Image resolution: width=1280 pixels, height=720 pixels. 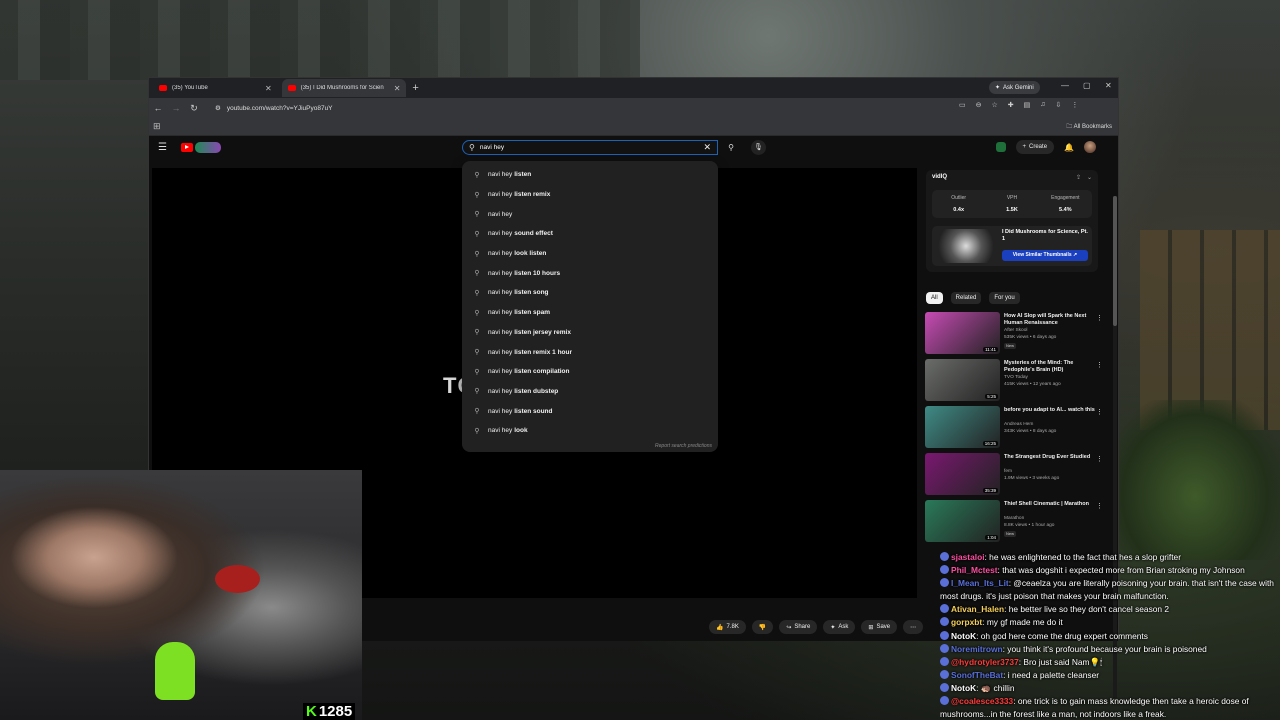 What do you see at coordinates (962, 521) in the screenshot?
I see `video-thumbnail: 1:04` at bounding box center [962, 521].